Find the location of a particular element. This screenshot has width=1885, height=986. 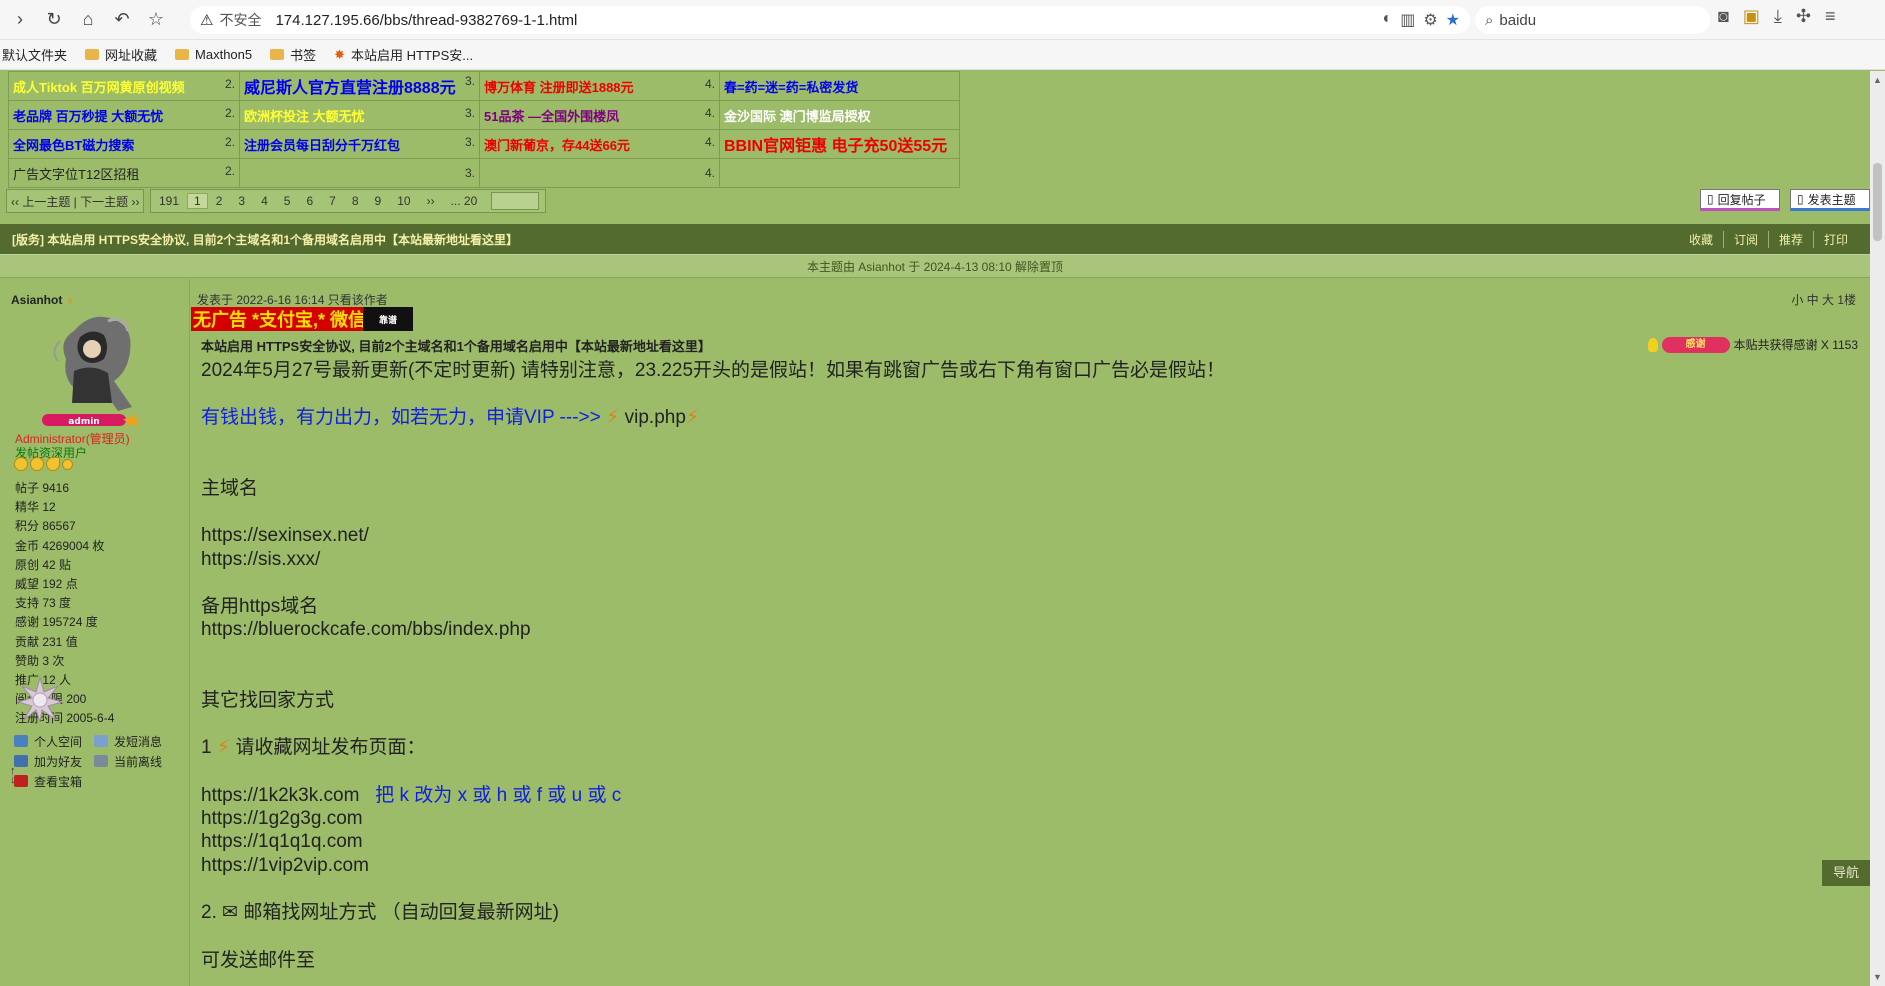

print-link: 打印 is located at coordinates (1835, 239).